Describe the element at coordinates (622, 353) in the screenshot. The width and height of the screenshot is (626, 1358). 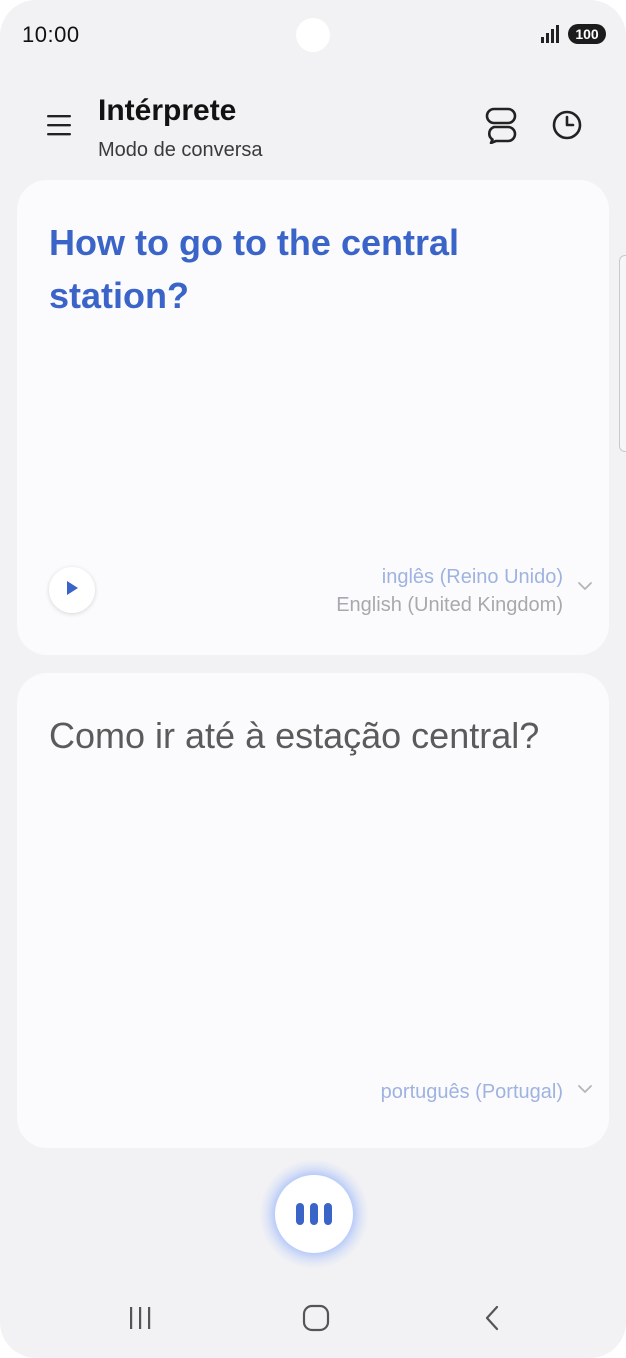
I see `edge-panel-handle` at that location.